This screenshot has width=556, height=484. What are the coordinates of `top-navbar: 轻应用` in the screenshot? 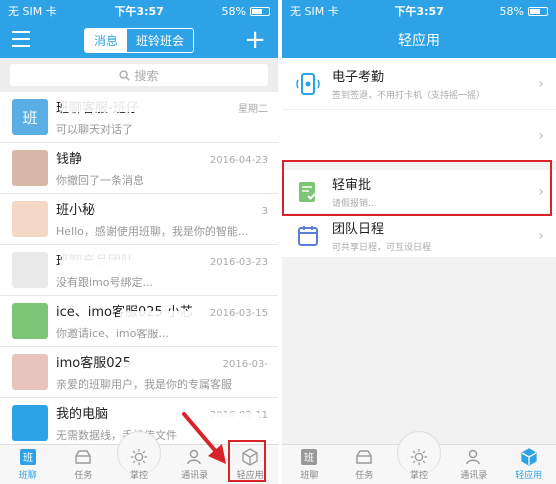 It's located at (419, 40).